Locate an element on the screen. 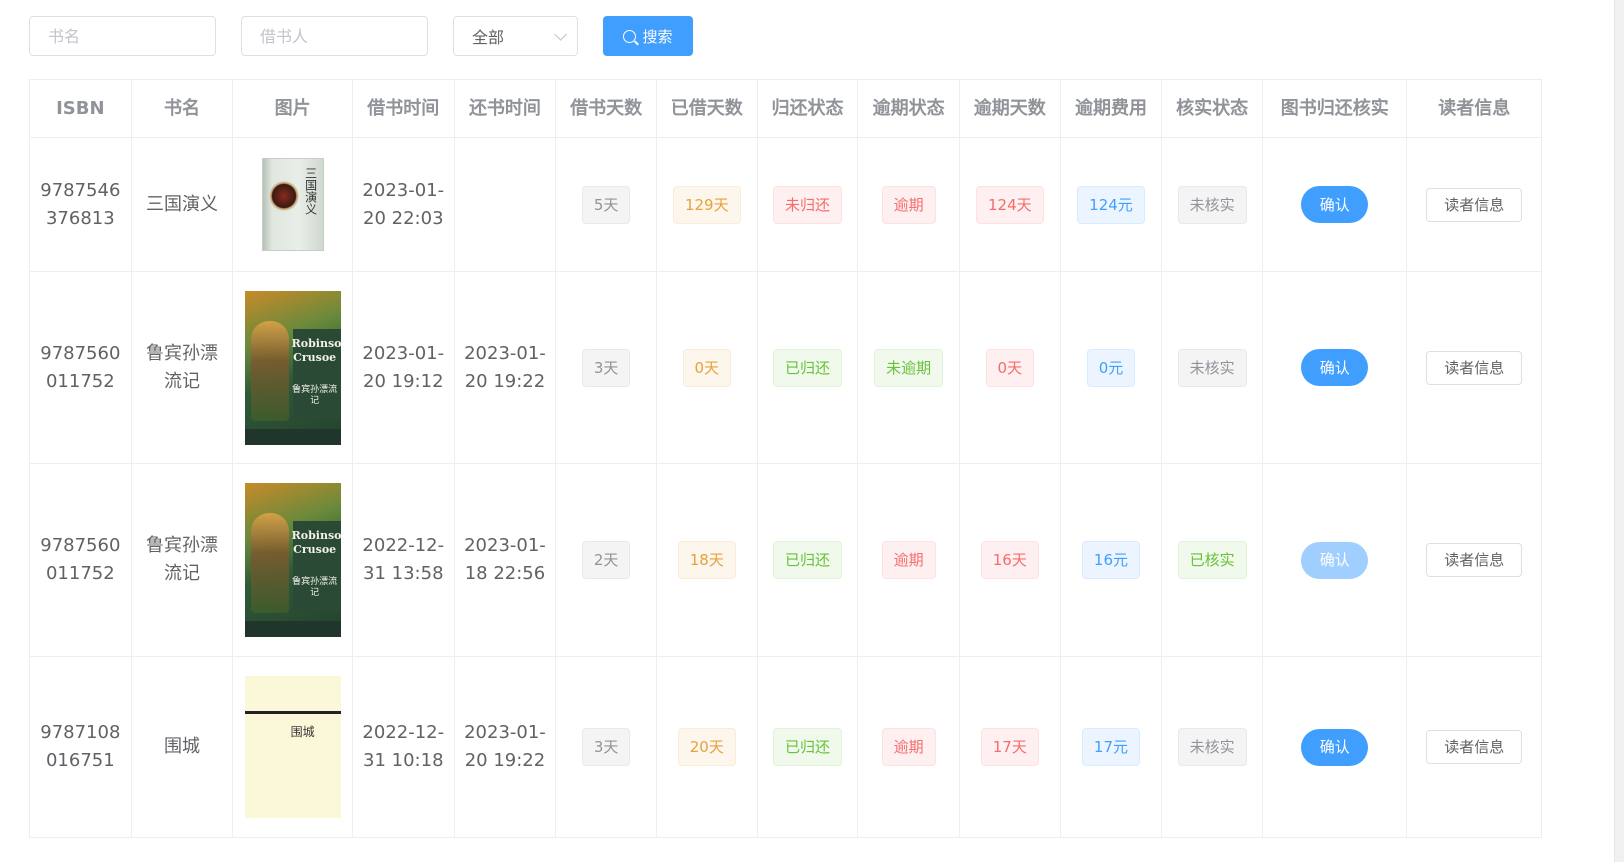  book-cover-image: 三国演义 is located at coordinates (292, 204).